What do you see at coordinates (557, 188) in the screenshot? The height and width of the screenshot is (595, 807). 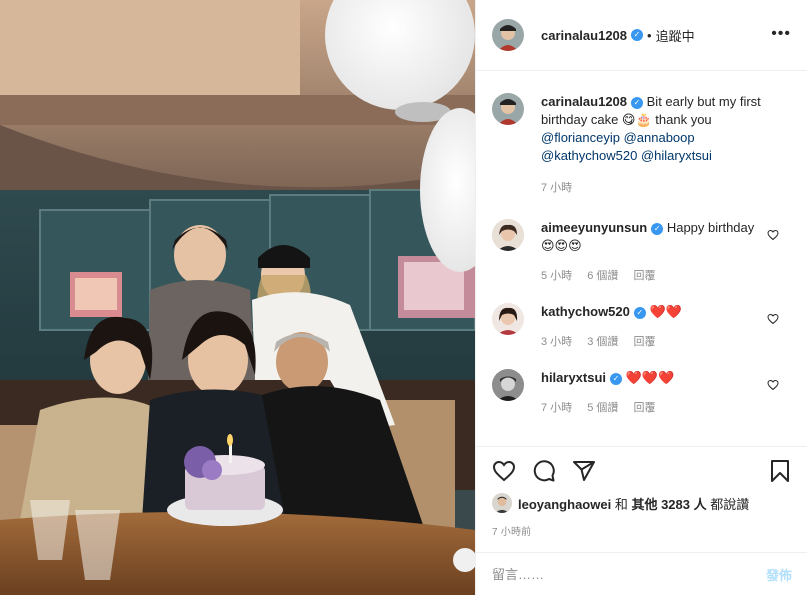 I see `caption-time: 7 小時` at bounding box center [557, 188].